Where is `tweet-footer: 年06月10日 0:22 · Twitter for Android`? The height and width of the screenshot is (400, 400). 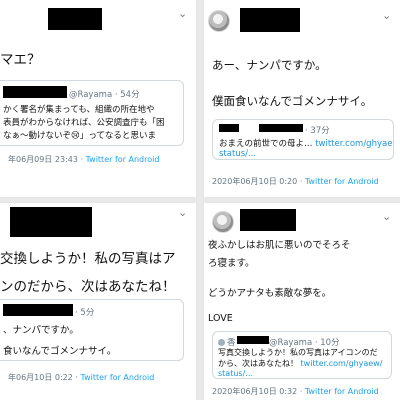
tweet-footer: 年06月10日 0:22 · Twitter for Android is located at coordinates (81, 377).